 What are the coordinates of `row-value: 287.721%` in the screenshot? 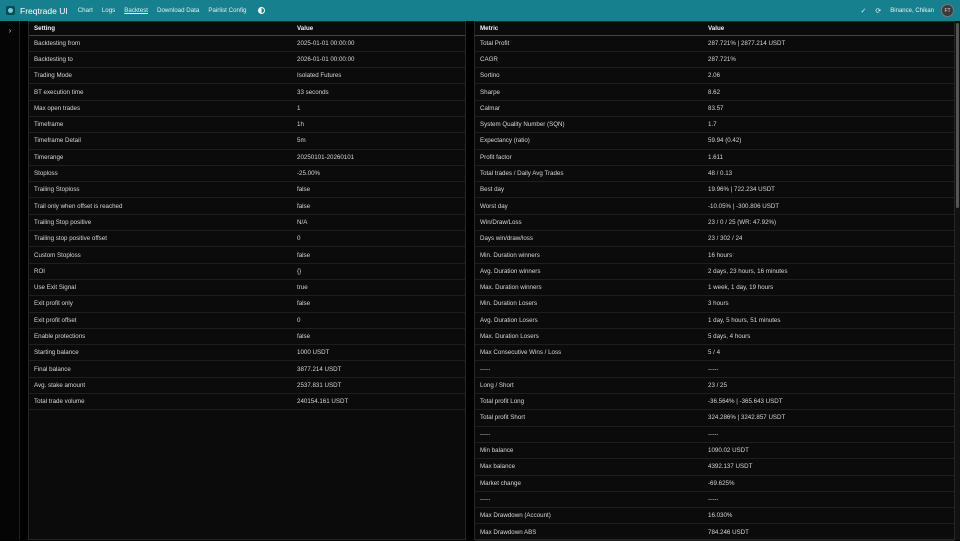 It's located at (828, 60).